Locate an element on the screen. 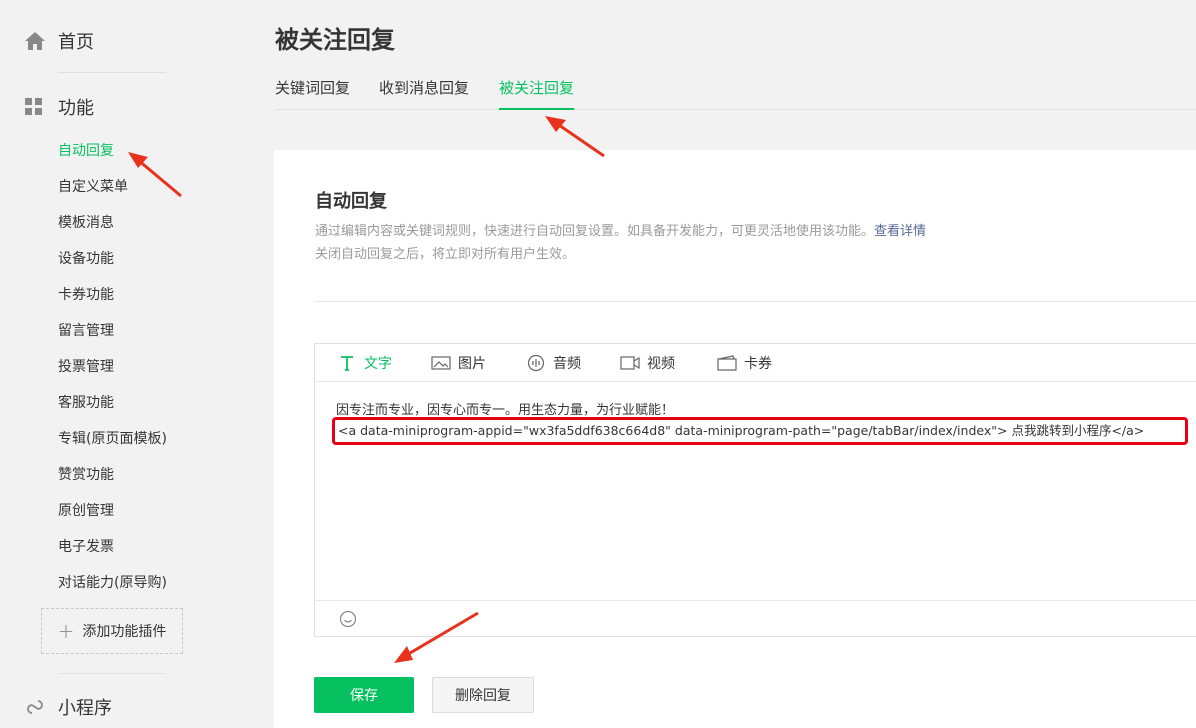  audio-icon is located at coordinates (536, 363).